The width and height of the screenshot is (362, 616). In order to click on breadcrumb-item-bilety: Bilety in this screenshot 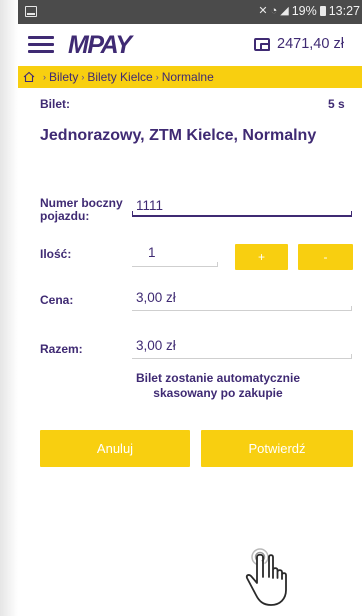, I will do `click(63, 77)`.